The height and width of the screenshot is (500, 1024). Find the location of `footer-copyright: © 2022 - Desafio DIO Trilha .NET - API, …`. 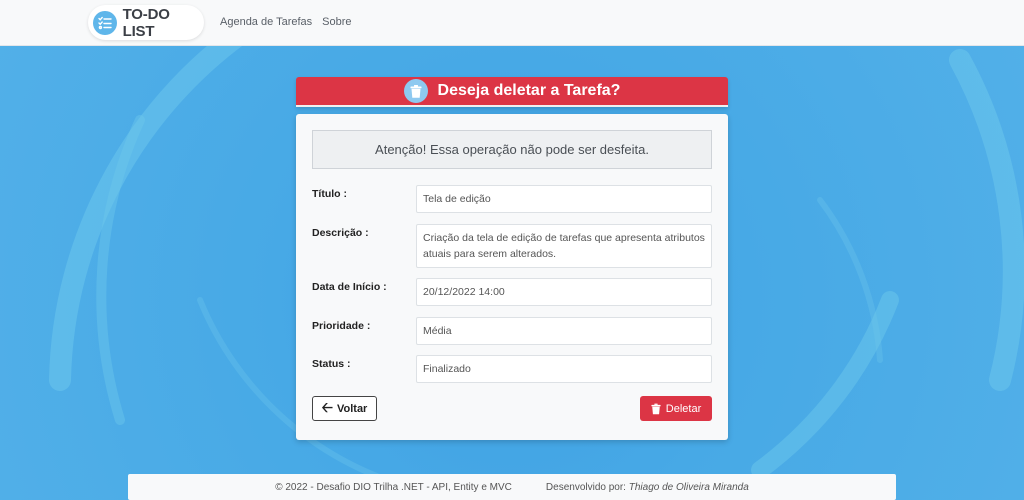

footer-copyright: © 2022 - Desafio DIO Trilha .NET - API, … is located at coordinates (393, 487).